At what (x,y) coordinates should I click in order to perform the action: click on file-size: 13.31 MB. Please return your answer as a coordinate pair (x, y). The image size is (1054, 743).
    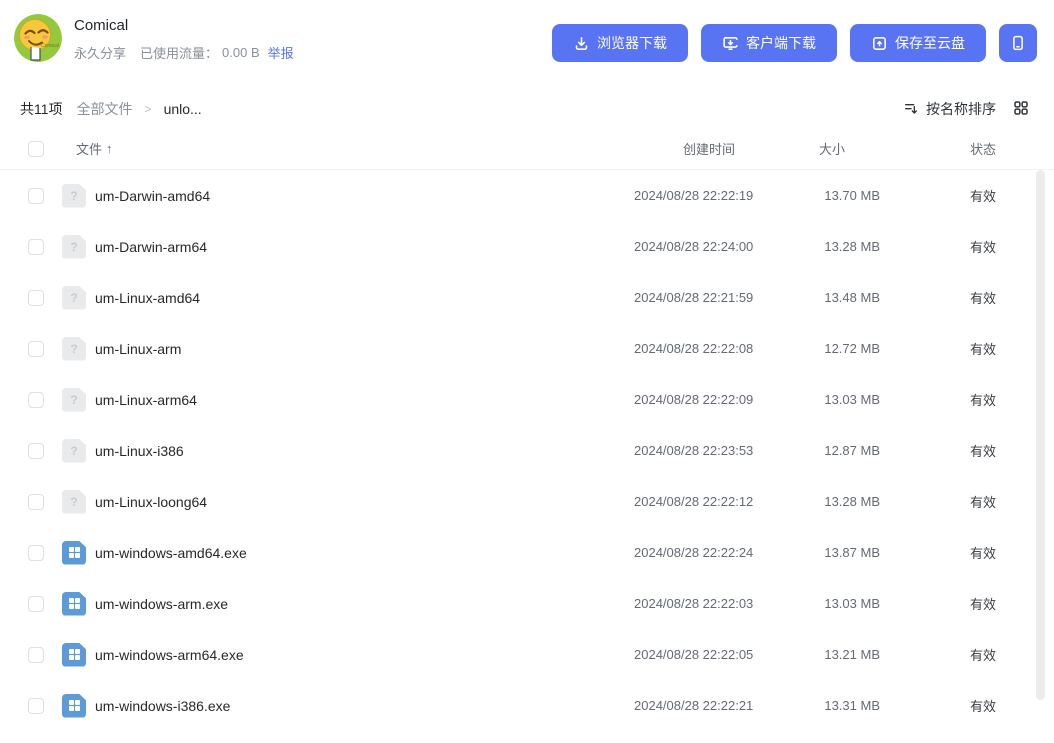
    Looking at the image, I should click on (852, 705).